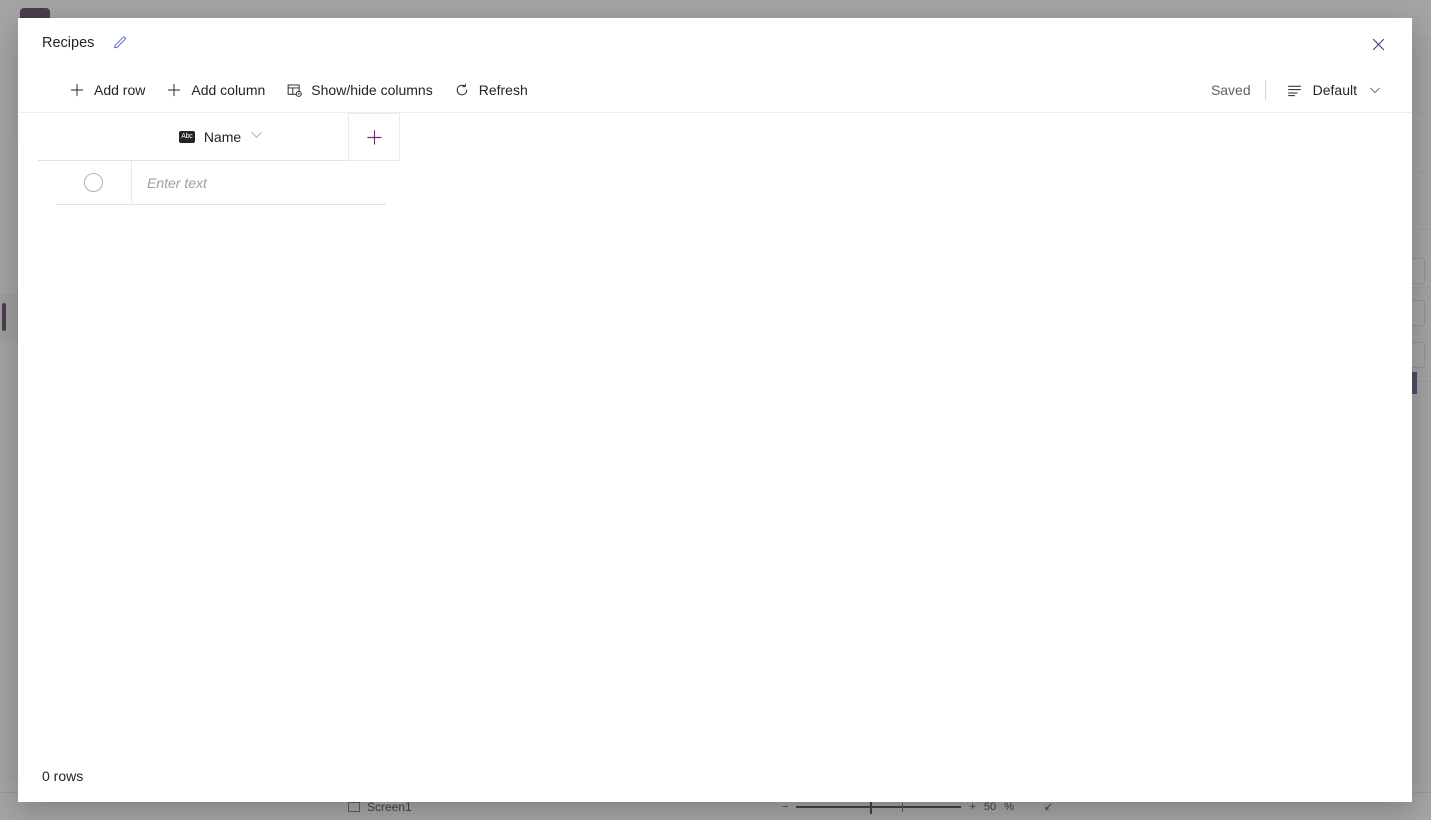  Describe the element at coordinates (715, 776) in the screenshot. I see `dialog-footer: 0 rows` at that location.